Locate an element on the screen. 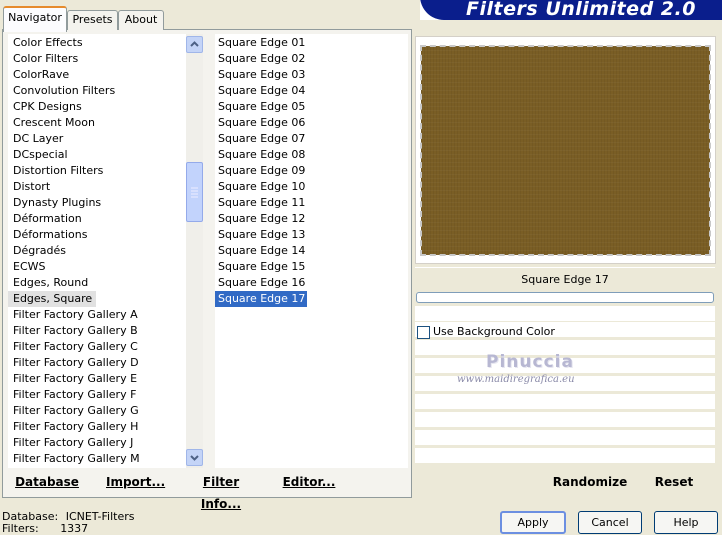 The width and height of the screenshot is (722, 535). filter-item: Square Edge 05 is located at coordinates (311, 107).